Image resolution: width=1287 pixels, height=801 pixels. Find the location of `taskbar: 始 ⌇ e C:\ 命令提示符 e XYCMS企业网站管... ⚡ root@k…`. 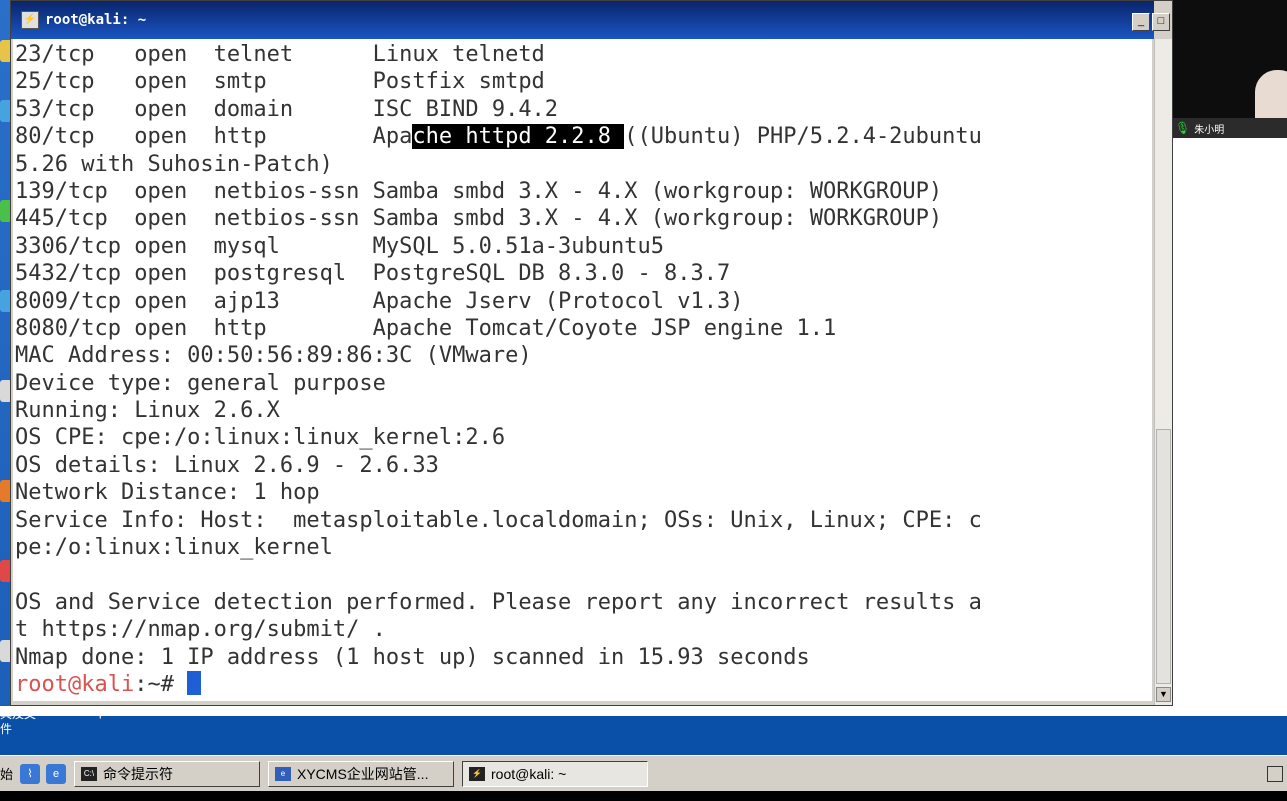

taskbar: 始 ⌇ e C:\ 命令提示符 e XYCMS企业网站管... ⚡ root@k… is located at coordinates (643, 773).